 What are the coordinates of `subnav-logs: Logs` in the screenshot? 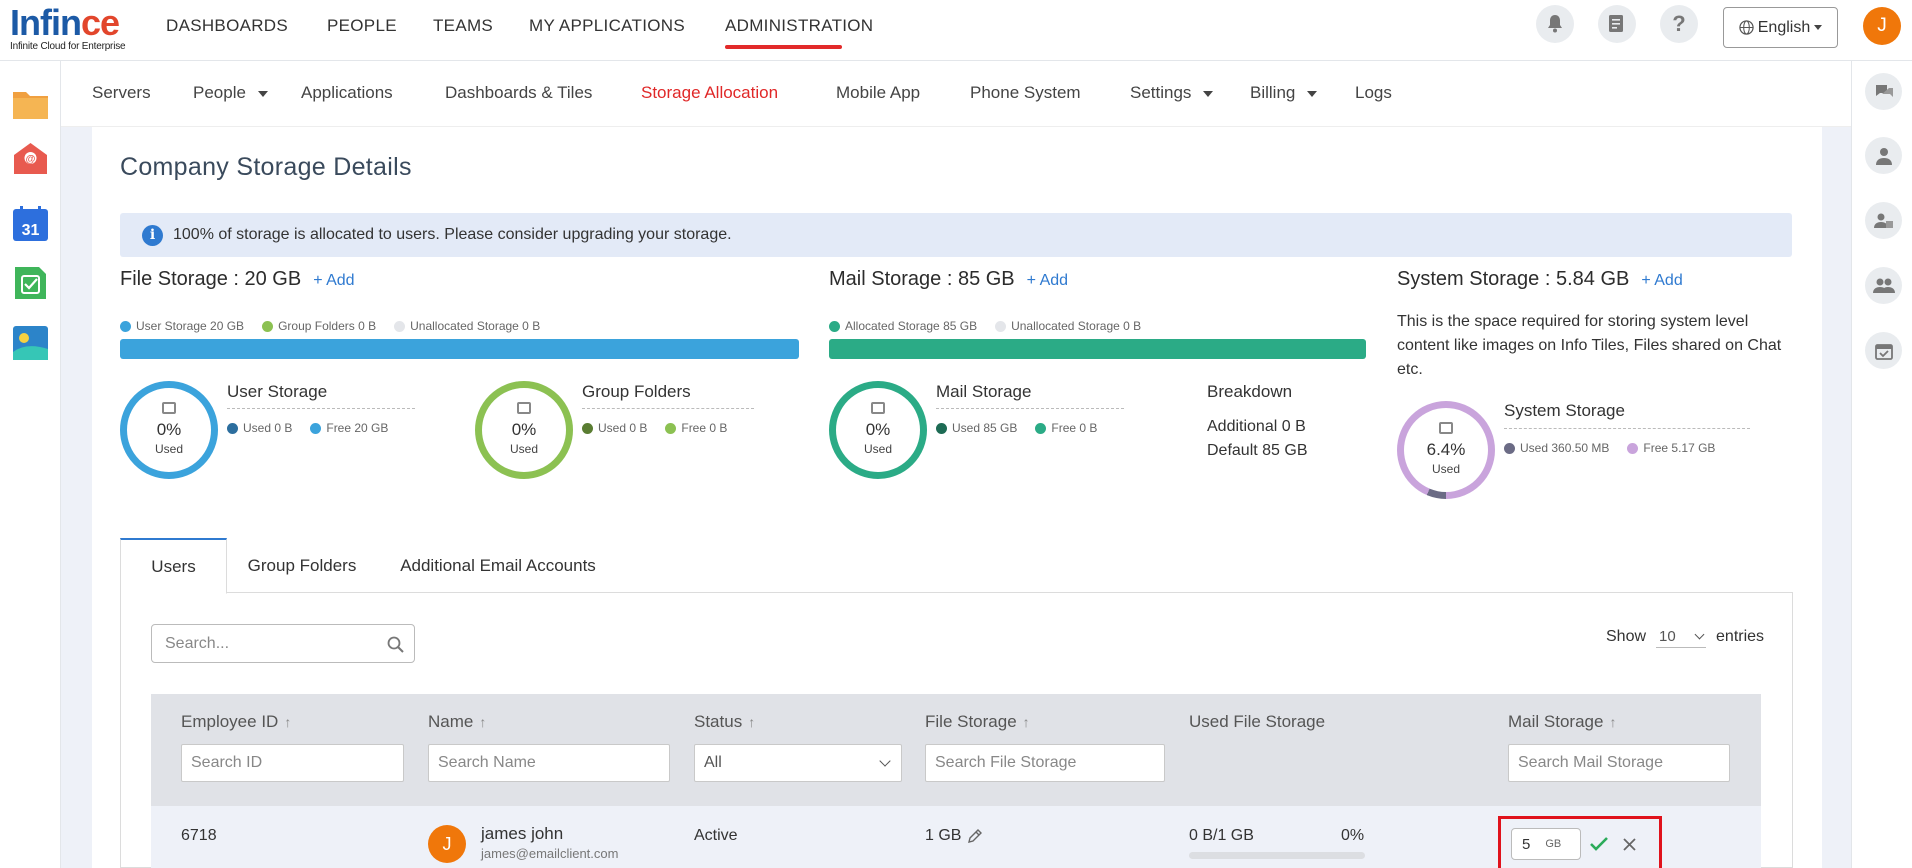 It's located at (1373, 93).